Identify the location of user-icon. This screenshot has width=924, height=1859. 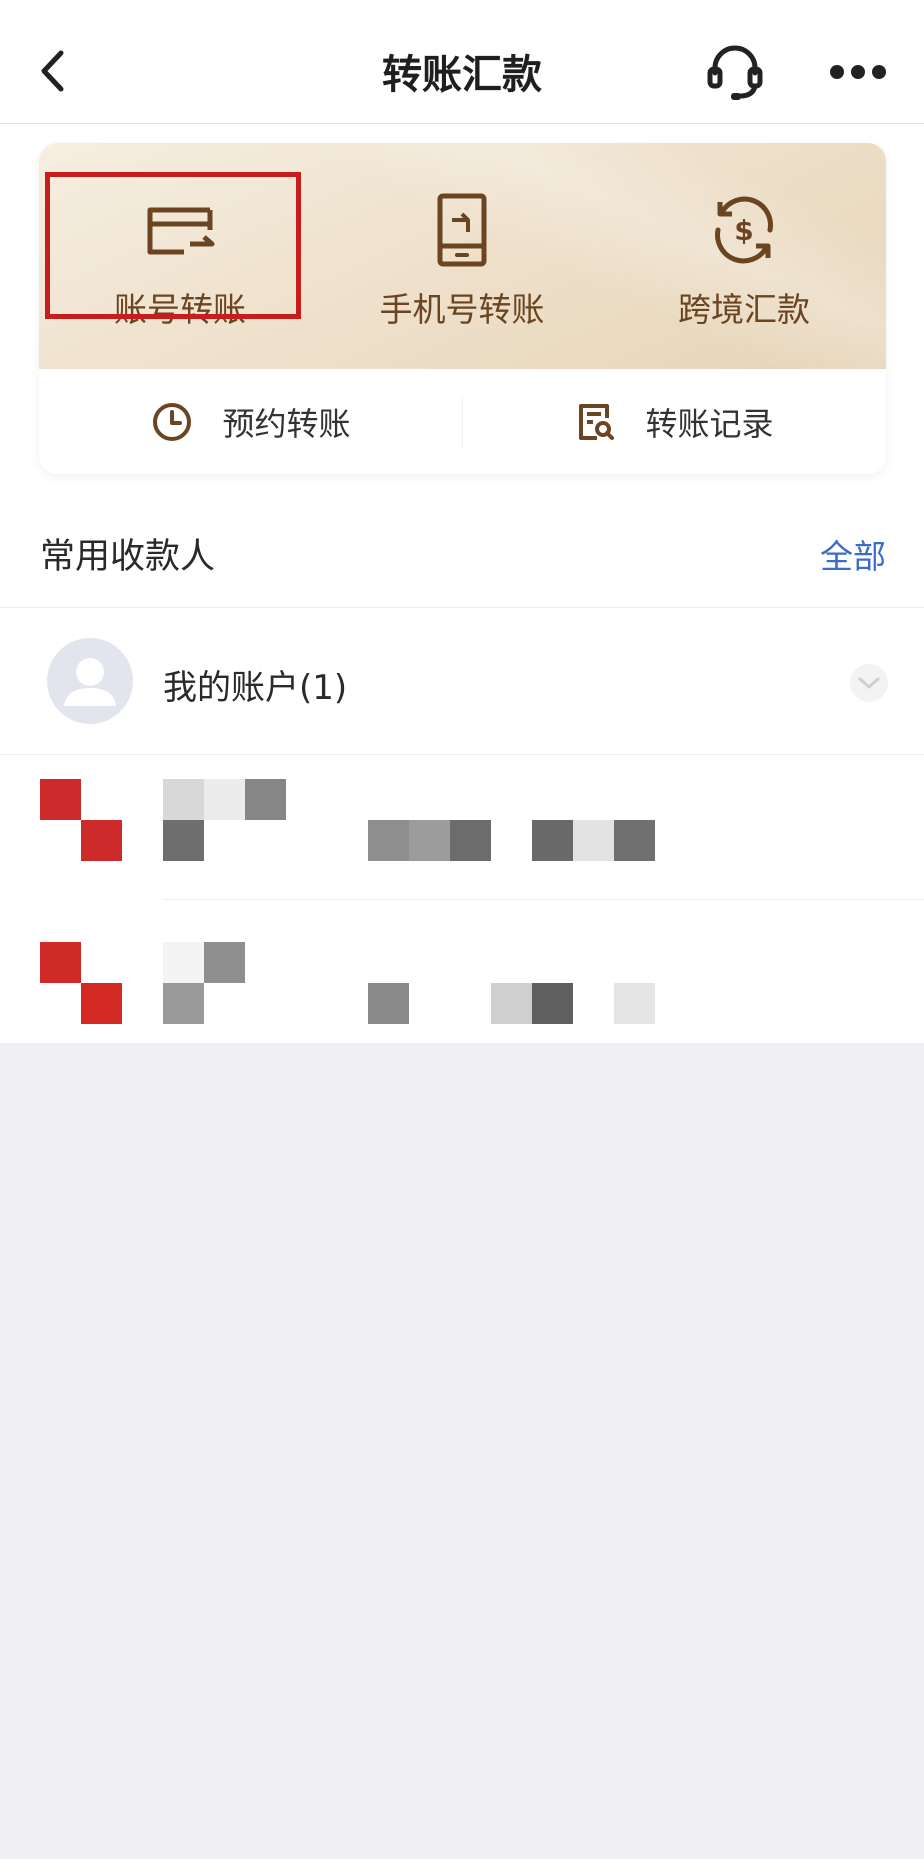
(90, 682).